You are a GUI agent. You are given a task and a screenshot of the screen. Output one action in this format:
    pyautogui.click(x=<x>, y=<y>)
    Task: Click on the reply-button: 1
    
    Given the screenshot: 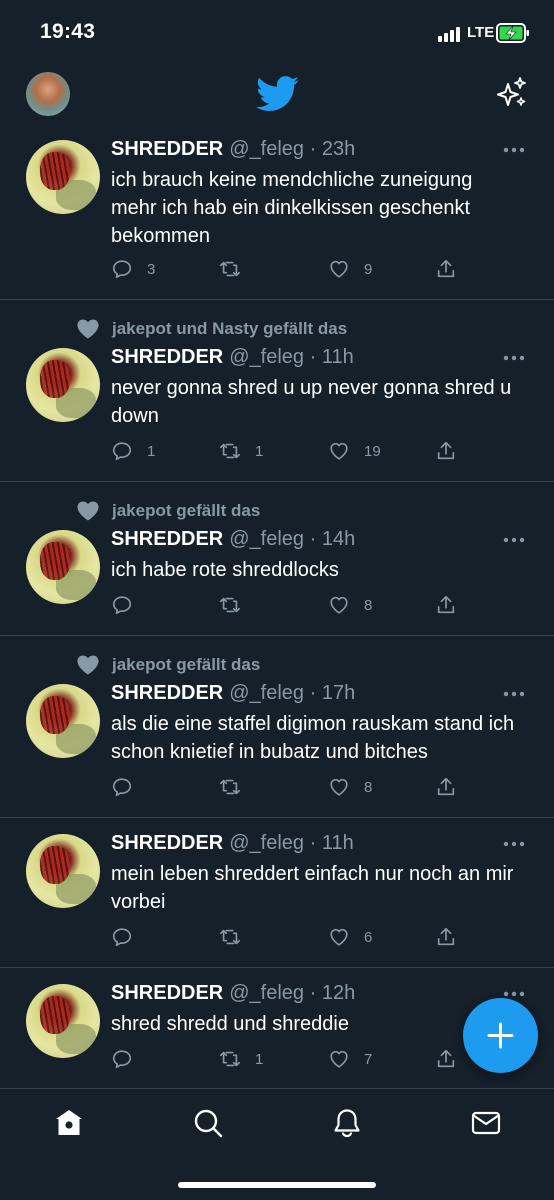 What is the action you would take?
    pyautogui.click(x=133, y=451)
    